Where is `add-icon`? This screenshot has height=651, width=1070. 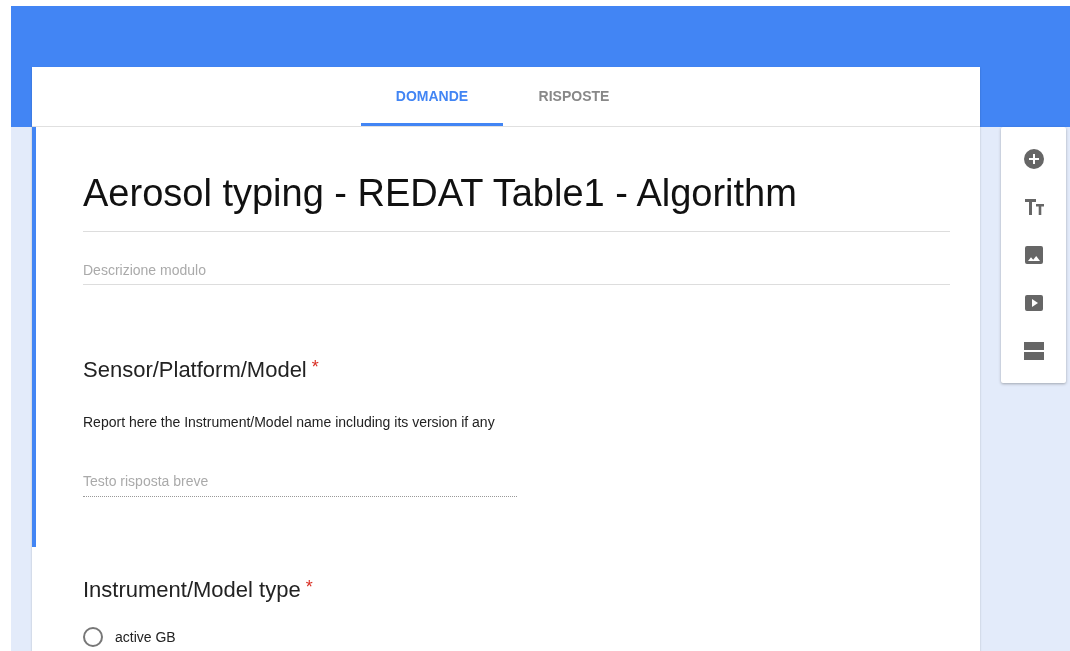 add-icon is located at coordinates (1033, 159).